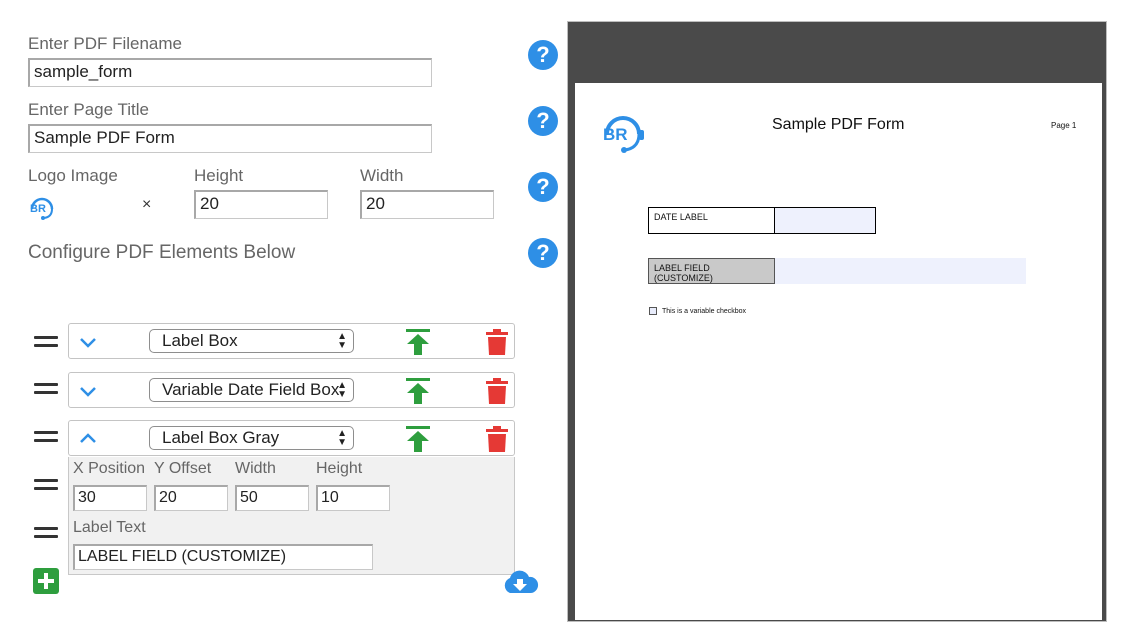  I want to click on element-type-select: Label Box ▲ ▼, so click(251, 341).